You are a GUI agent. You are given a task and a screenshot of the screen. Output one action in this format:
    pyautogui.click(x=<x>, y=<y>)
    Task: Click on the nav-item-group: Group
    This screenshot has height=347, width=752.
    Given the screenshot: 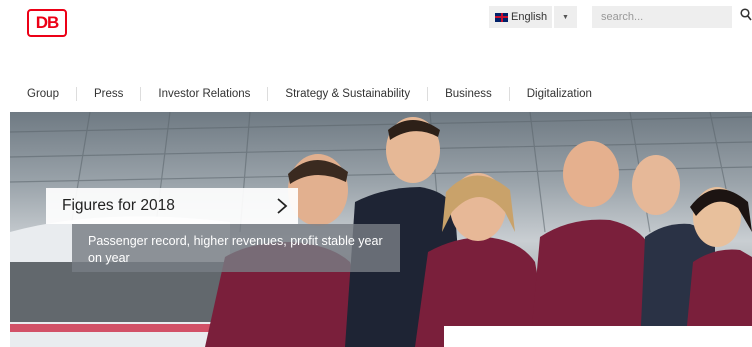 What is the action you would take?
    pyautogui.click(x=38, y=94)
    